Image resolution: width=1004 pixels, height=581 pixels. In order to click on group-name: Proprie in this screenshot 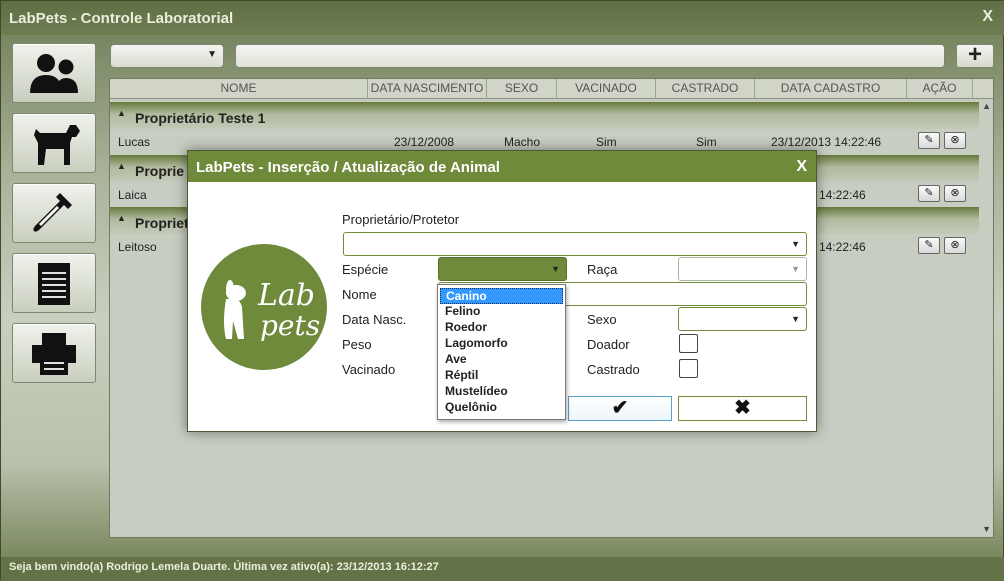, I will do `click(160, 171)`.